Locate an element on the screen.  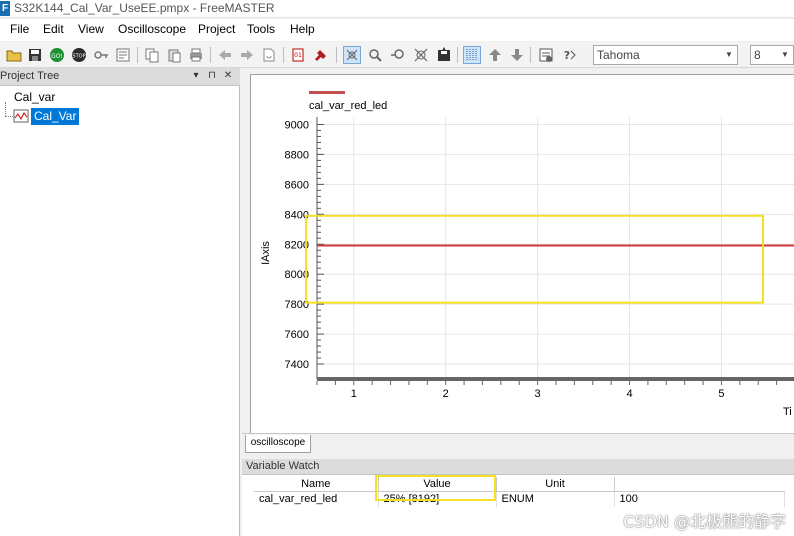
map-file-icon: 01 is located at coordinates (299, 55).